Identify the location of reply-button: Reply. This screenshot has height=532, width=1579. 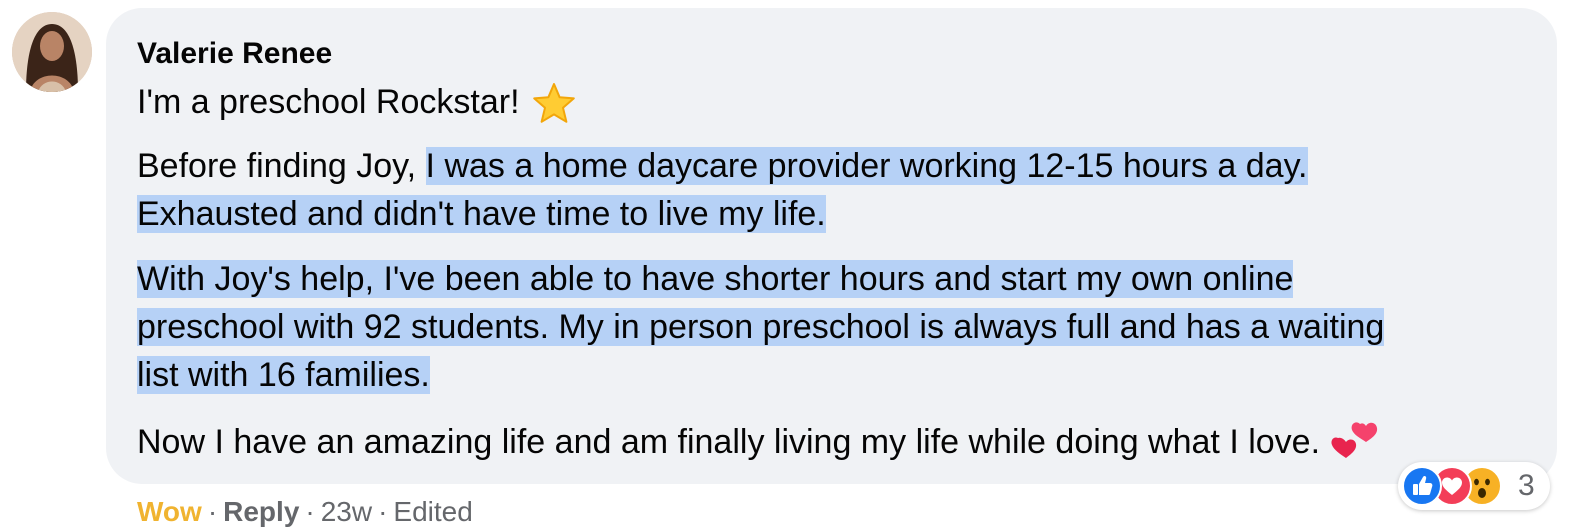
(261, 511).